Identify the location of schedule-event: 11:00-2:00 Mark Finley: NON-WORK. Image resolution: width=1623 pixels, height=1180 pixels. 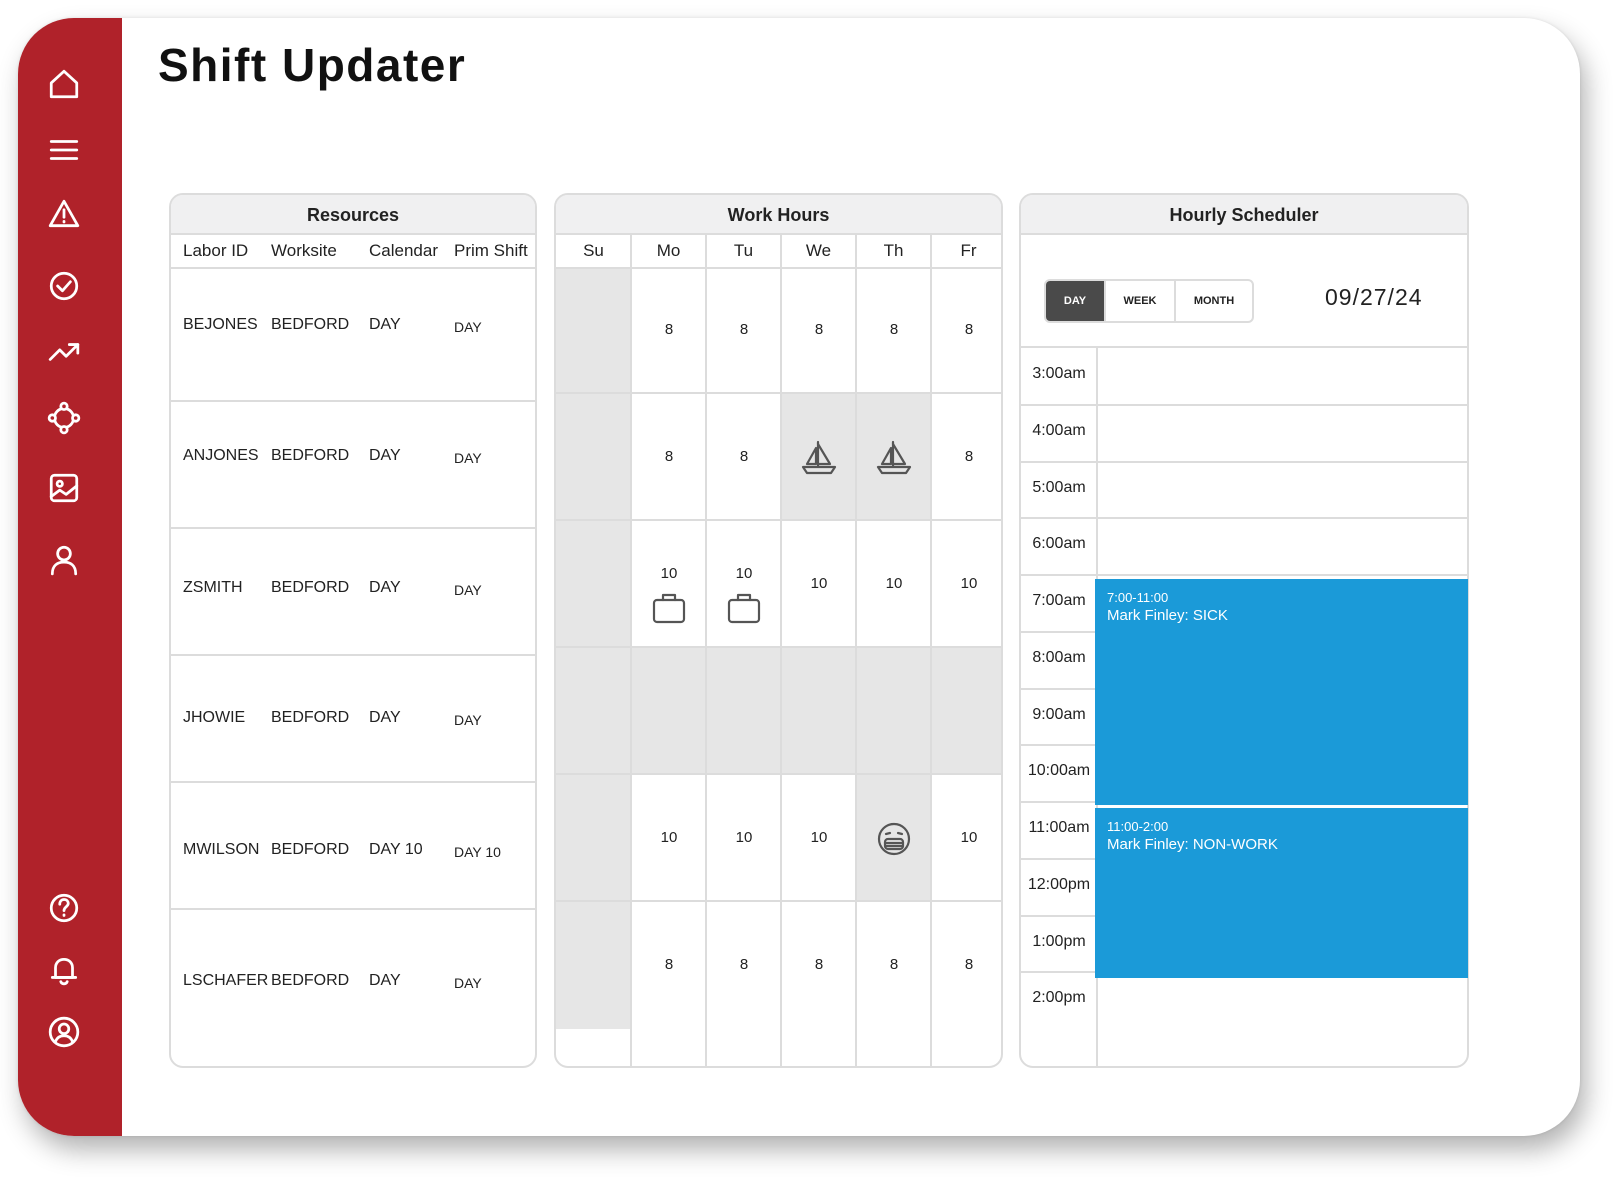
(1281, 893).